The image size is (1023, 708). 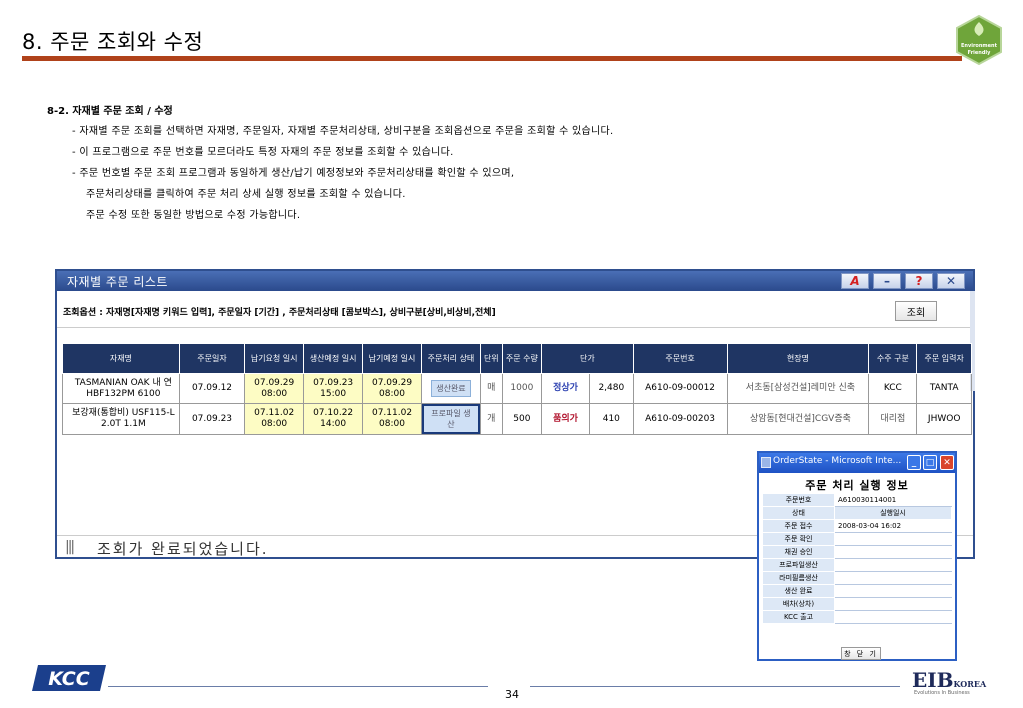 I want to click on slide-title: 8. 주문 조회와 수정, so click(x=113, y=42).